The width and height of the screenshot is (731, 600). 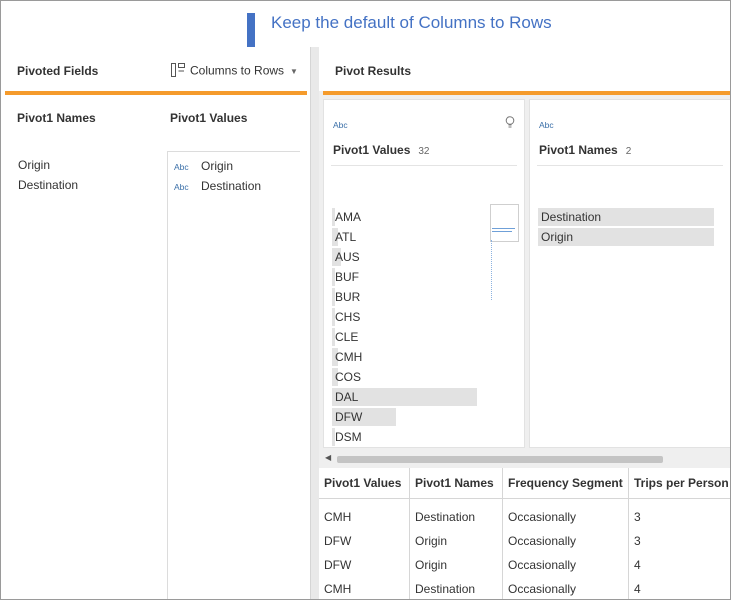 What do you see at coordinates (404, 397) in the screenshot?
I see `value-bar-row: DAL` at bounding box center [404, 397].